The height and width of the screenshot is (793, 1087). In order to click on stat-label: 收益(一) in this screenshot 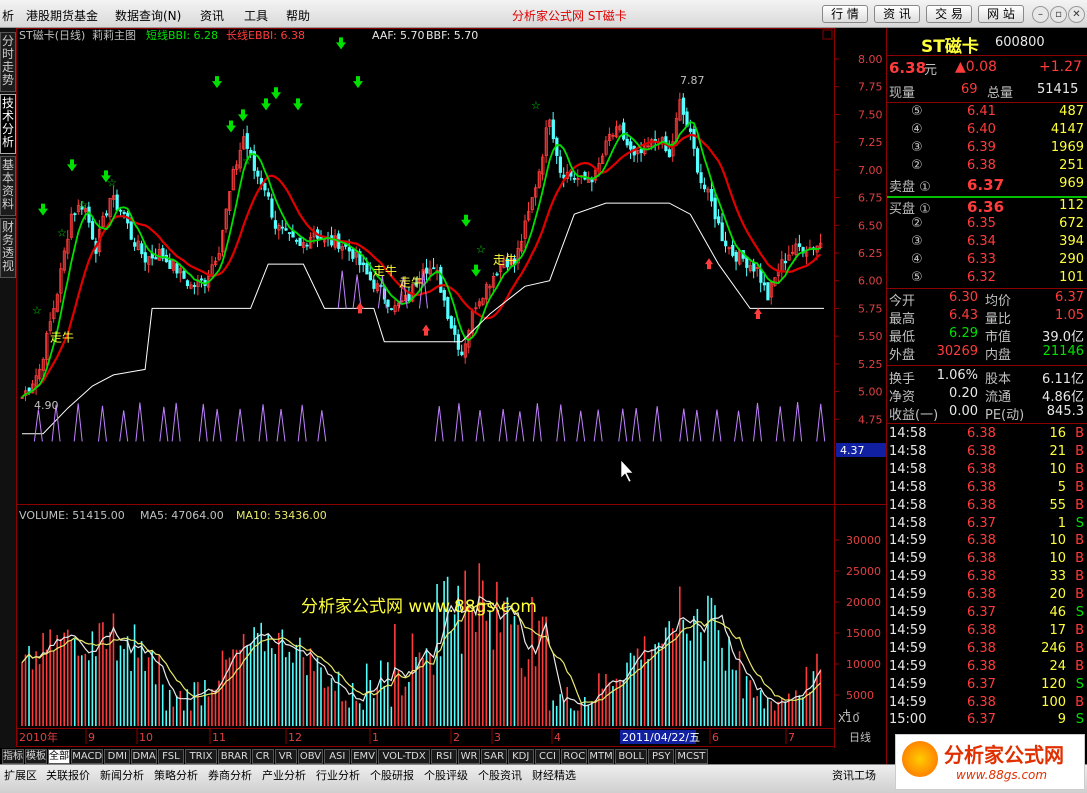, I will do `click(914, 415)`.